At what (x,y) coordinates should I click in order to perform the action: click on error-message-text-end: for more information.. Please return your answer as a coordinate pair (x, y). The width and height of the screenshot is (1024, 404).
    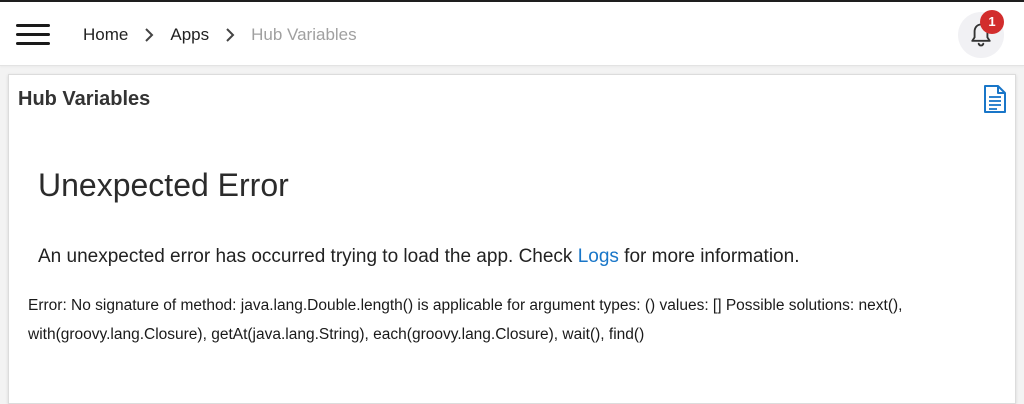
    Looking at the image, I should click on (709, 256).